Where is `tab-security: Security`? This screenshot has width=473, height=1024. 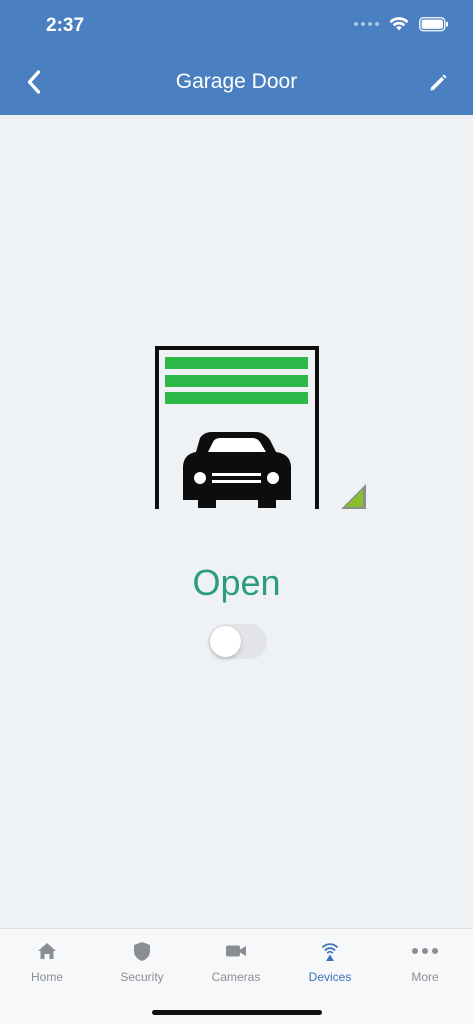
tab-security: Security is located at coordinates (142, 959).